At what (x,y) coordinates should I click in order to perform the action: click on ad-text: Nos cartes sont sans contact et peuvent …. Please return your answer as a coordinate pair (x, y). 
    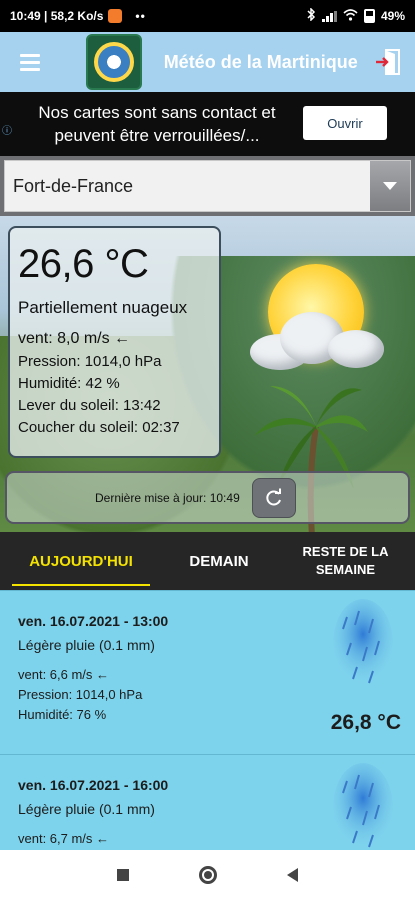
    Looking at the image, I should click on (157, 124).